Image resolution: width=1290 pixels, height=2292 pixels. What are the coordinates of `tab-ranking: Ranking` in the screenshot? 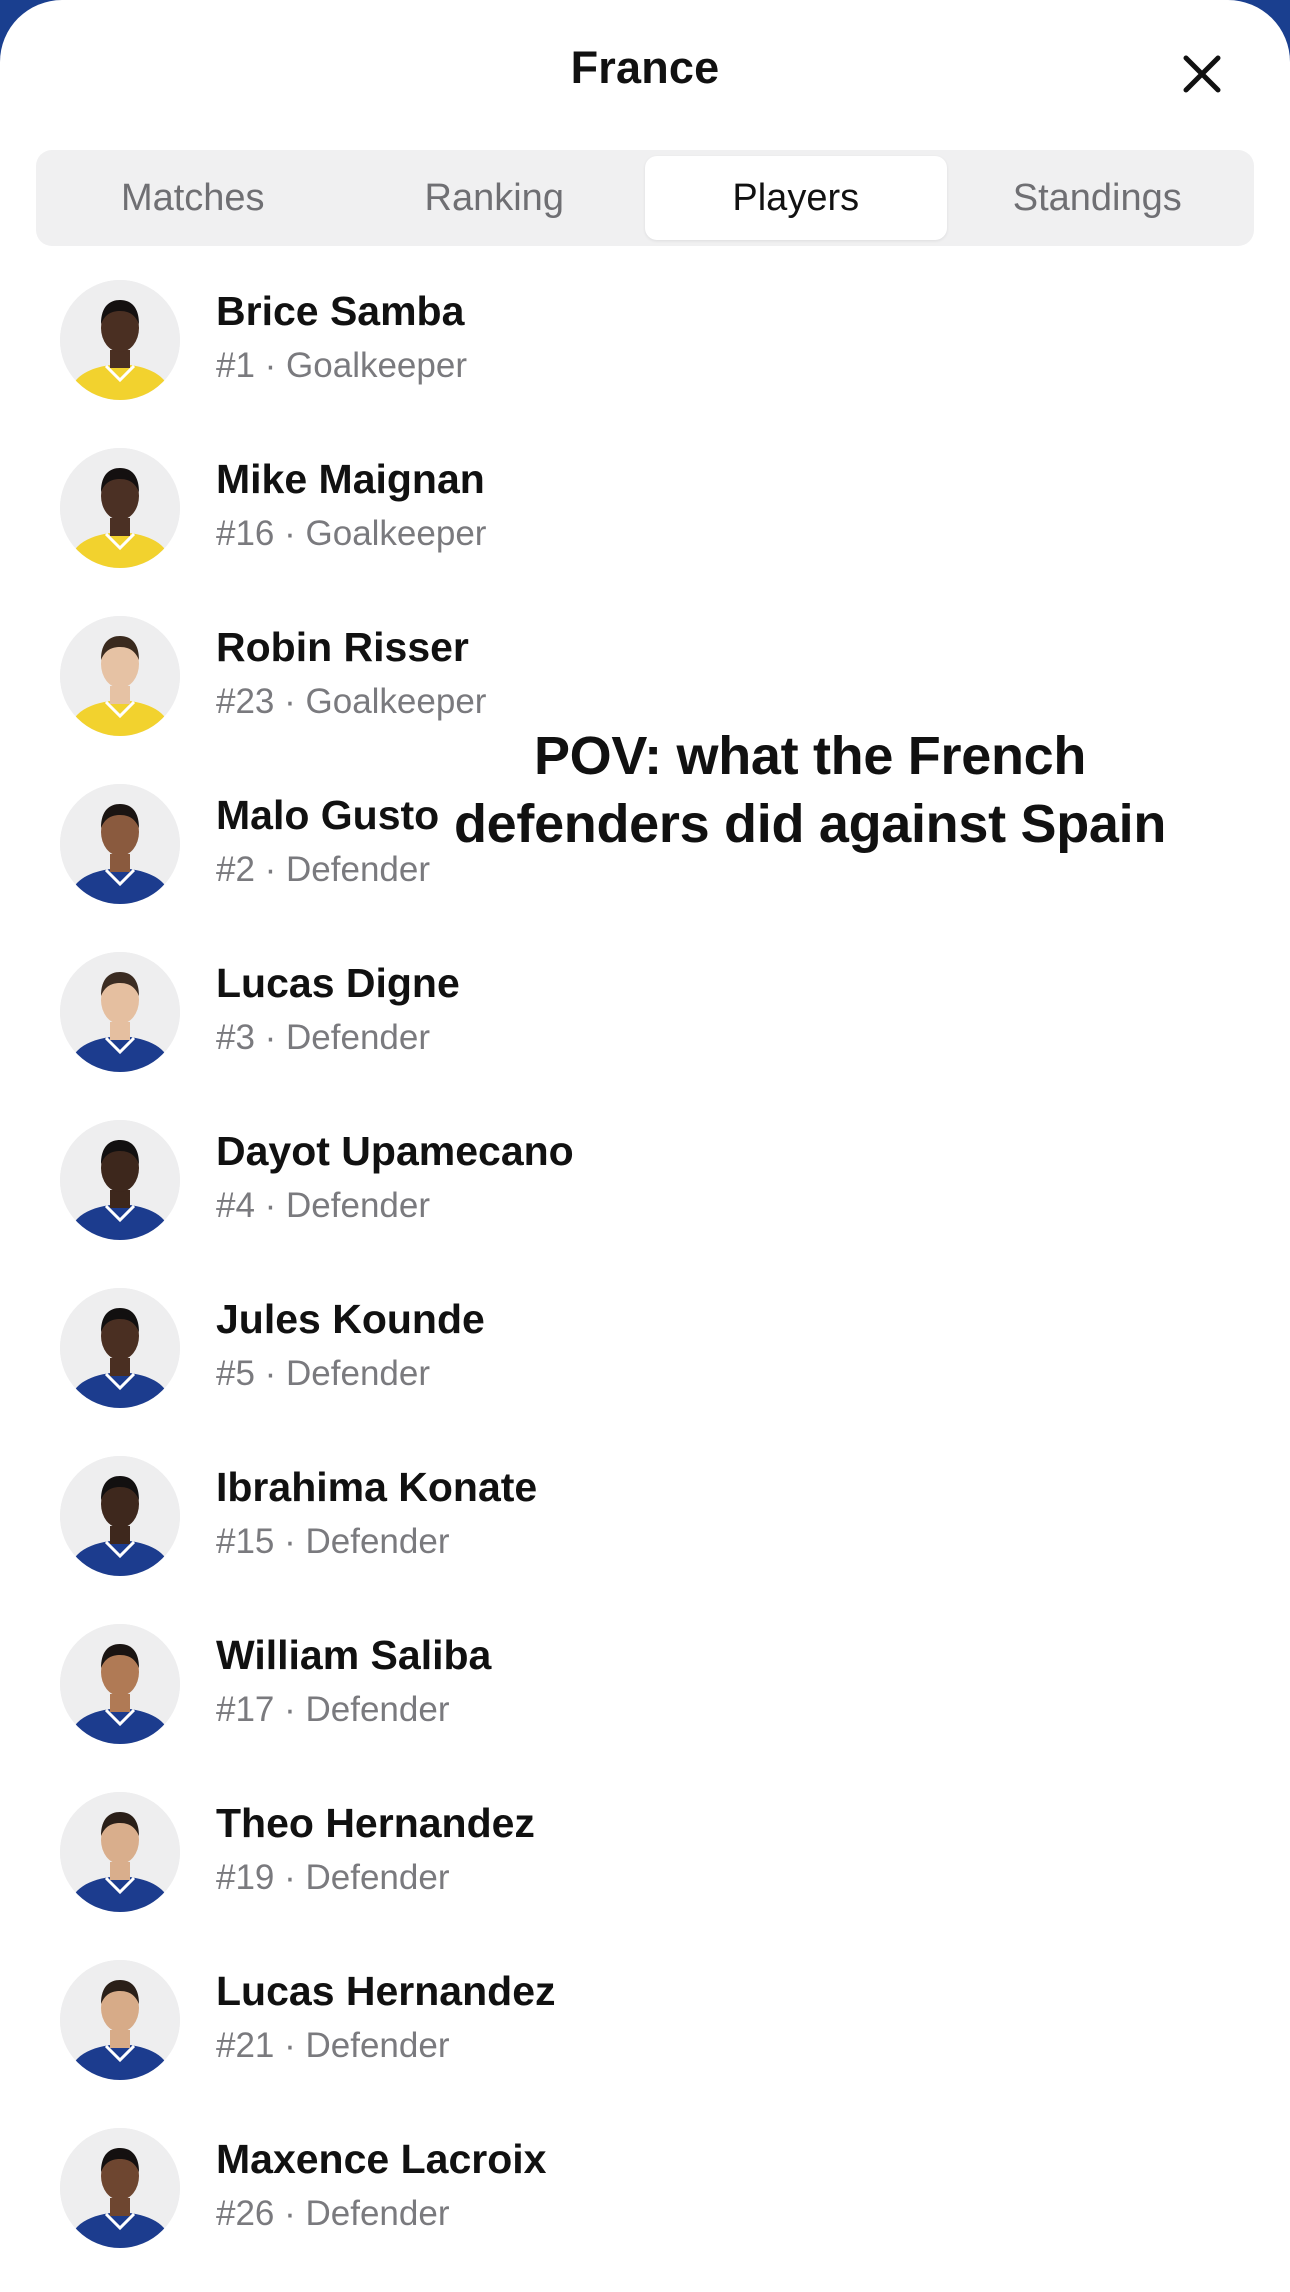 It's located at (495, 198).